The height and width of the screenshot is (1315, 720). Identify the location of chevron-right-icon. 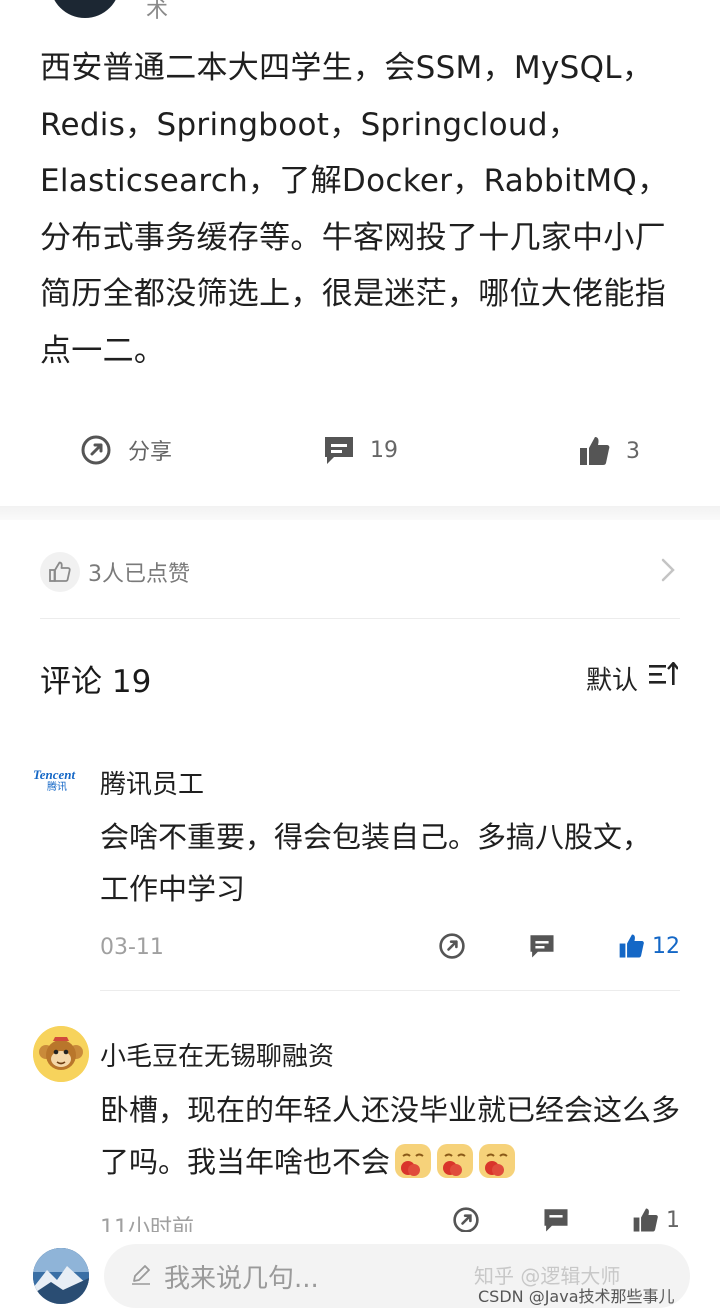
(668, 572).